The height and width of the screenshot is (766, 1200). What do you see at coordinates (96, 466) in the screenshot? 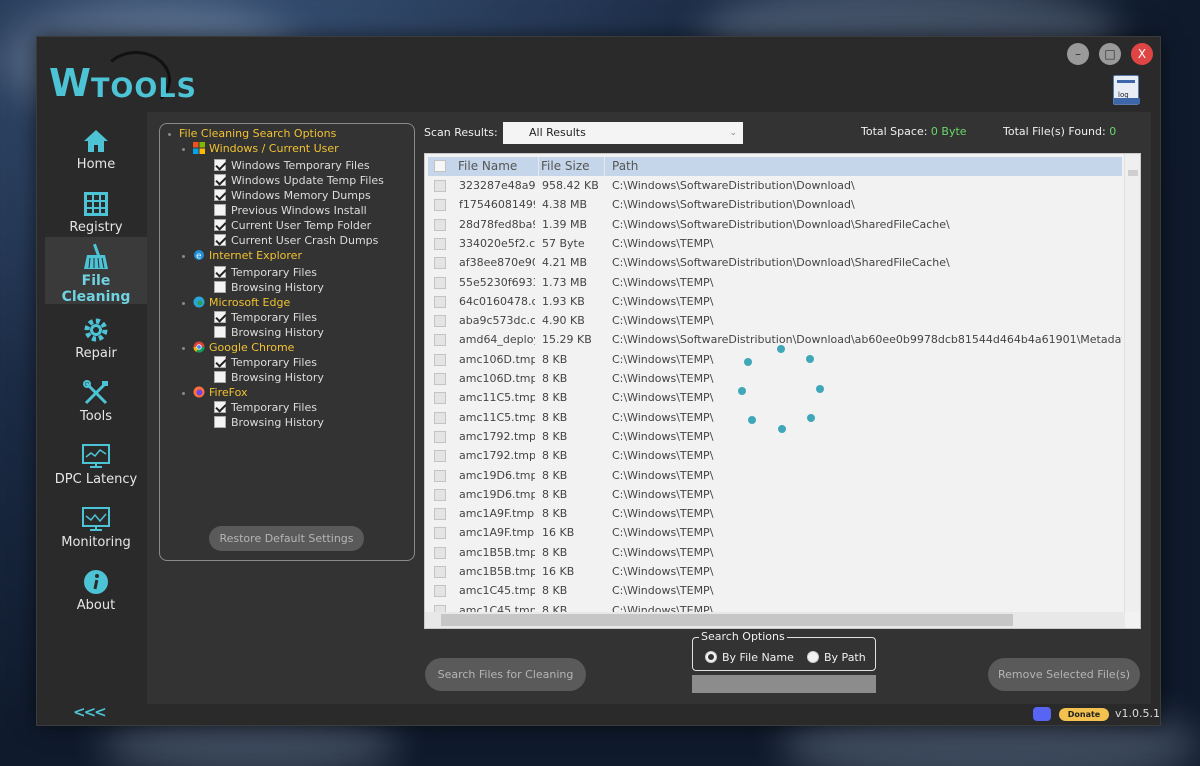
I see `sidebar-item-dpc-latency: DPC Latency` at bounding box center [96, 466].